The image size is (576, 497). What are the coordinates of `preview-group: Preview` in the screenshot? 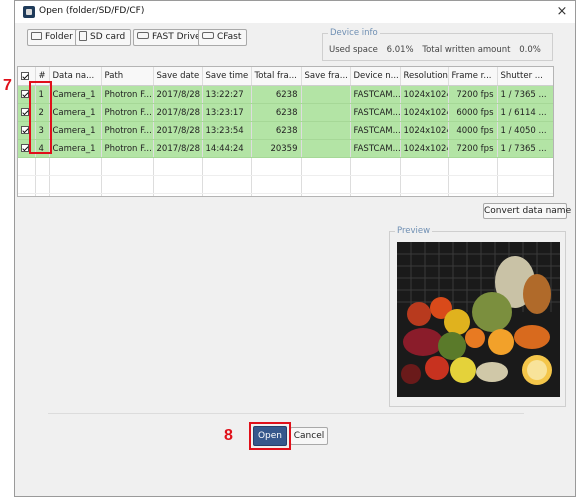 It's located at (477, 316).